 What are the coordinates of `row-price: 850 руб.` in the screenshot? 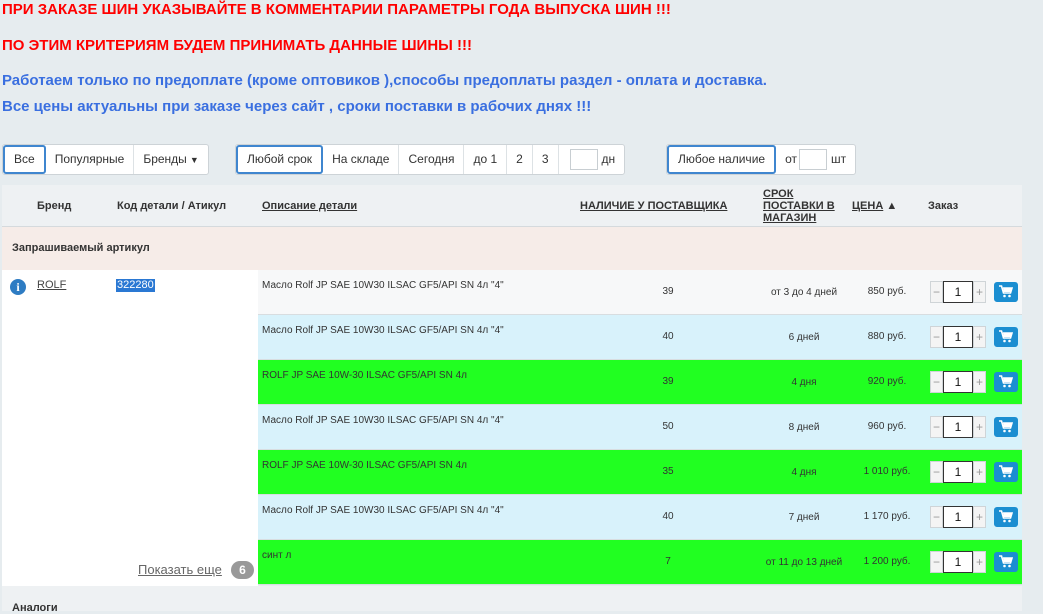 It's located at (887, 291).